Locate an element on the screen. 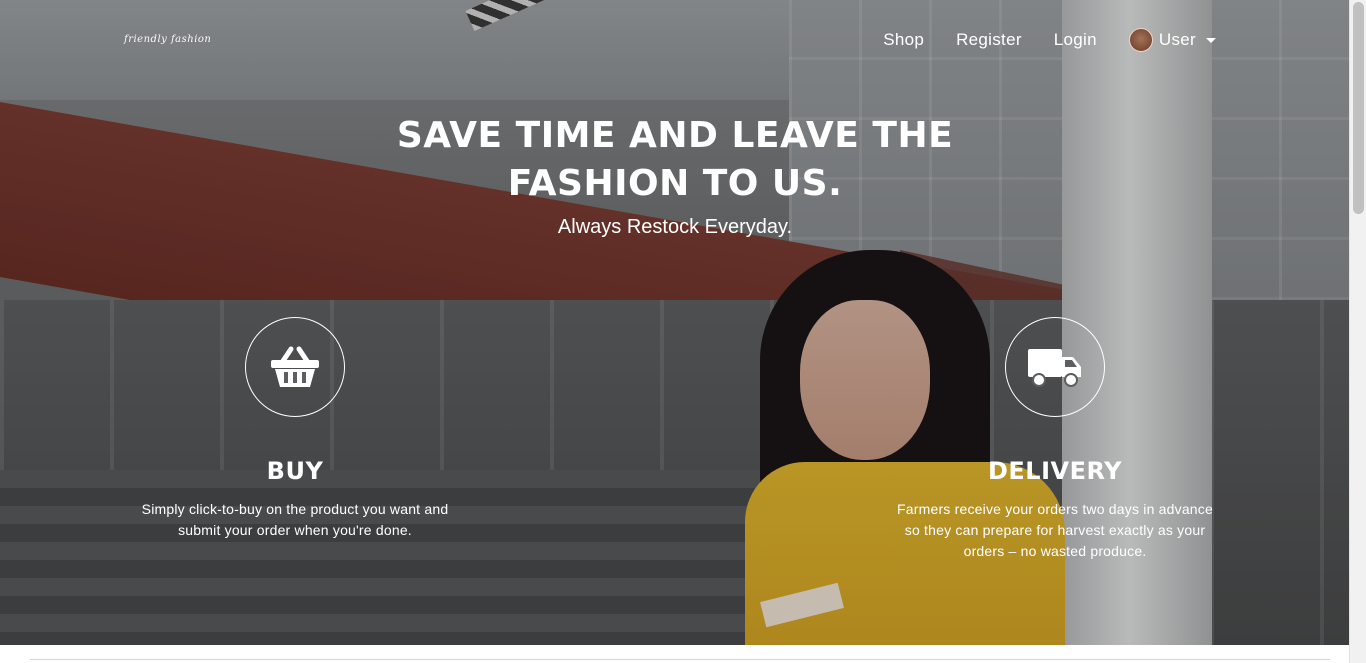 The image size is (1366, 663). basket-icon is located at coordinates (295, 366).